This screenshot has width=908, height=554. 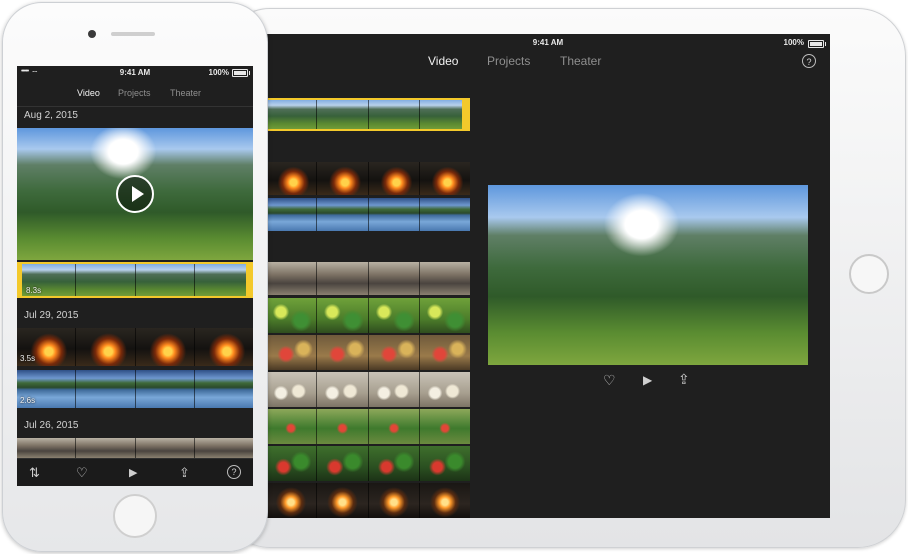 What do you see at coordinates (580, 61) in the screenshot?
I see `ipad-tab-theater: Theater` at bounding box center [580, 61].